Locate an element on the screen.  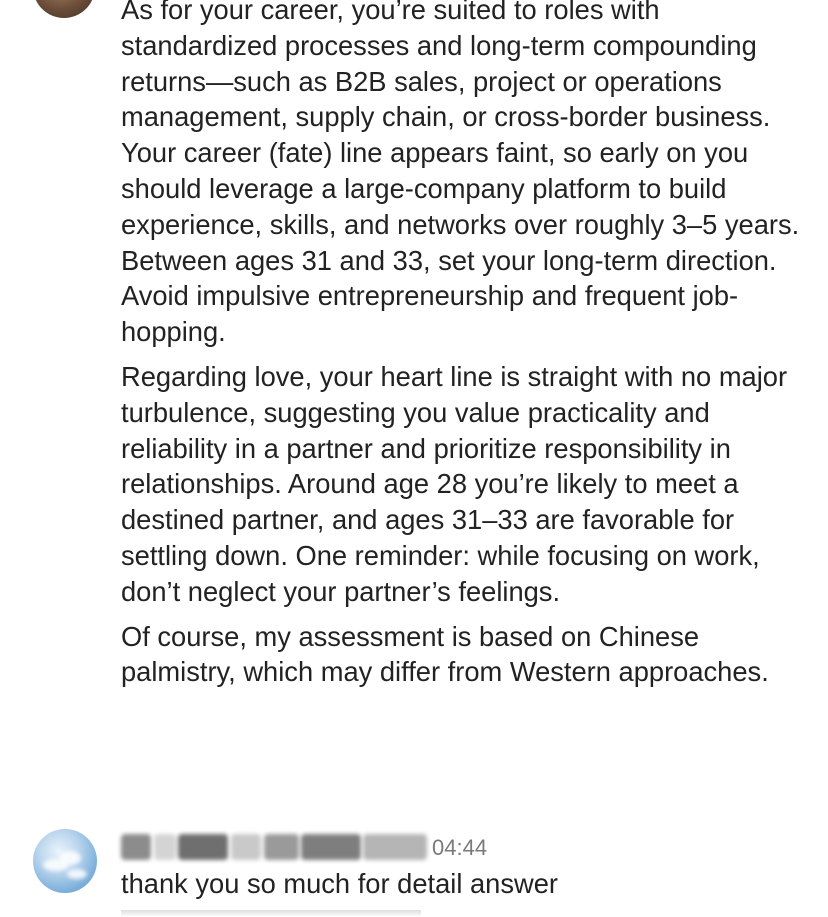
reply-avatar is located at coordinates (65, 861).